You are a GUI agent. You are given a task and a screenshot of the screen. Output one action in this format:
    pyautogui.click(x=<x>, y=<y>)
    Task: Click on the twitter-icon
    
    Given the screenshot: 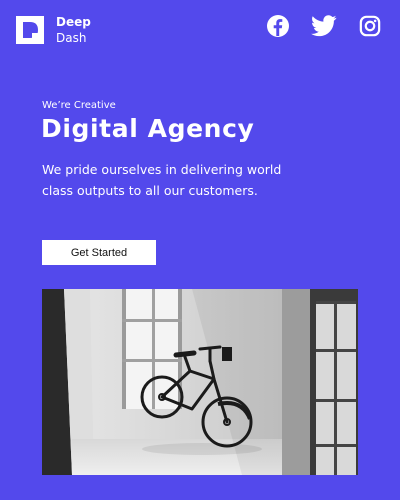 What is the action you would take?
    pyautogui.click(x=324, y=26)
    